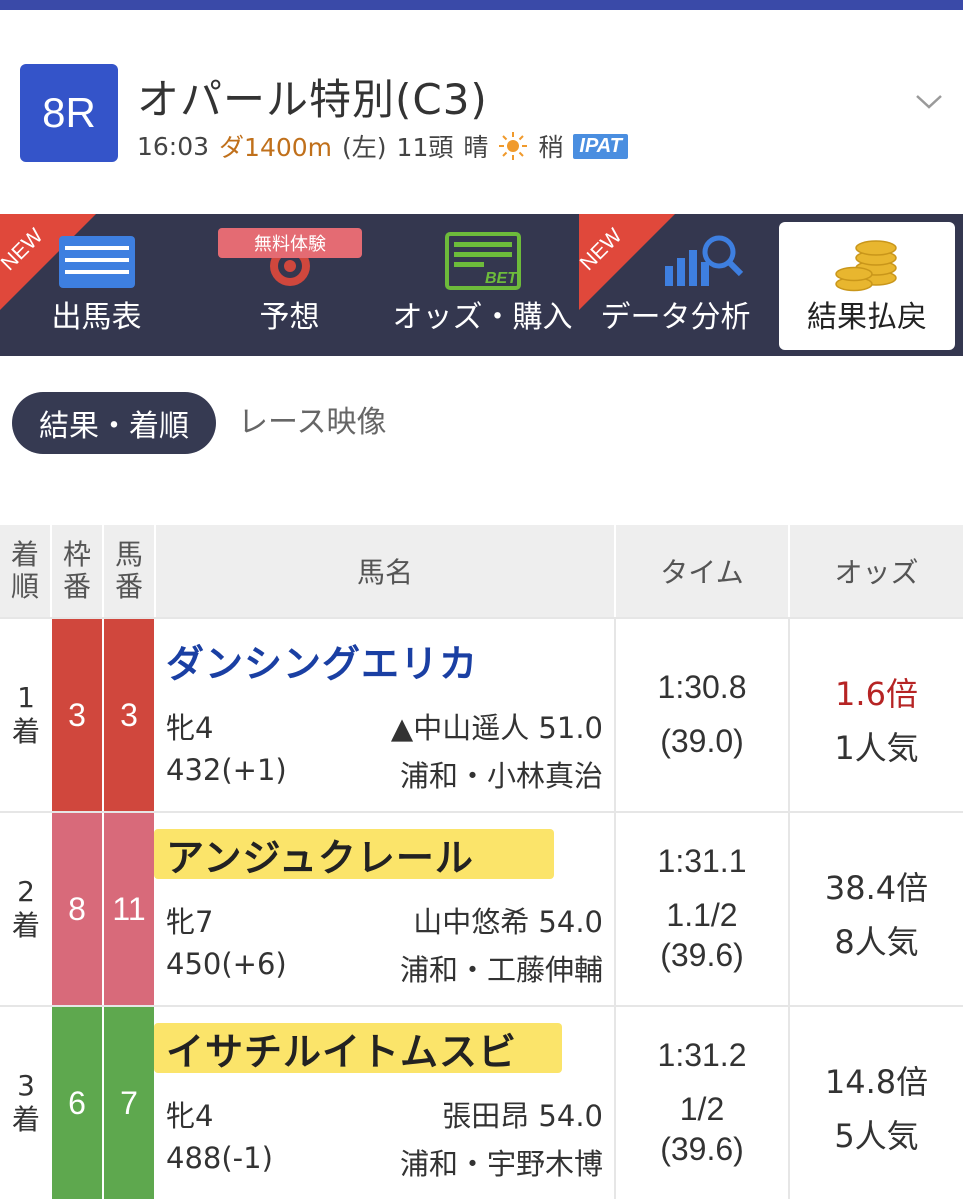  What do you see at coordinates (129, 909) in the screenshot?
I see `horse-number: 11` at bounding box center [129, 909].